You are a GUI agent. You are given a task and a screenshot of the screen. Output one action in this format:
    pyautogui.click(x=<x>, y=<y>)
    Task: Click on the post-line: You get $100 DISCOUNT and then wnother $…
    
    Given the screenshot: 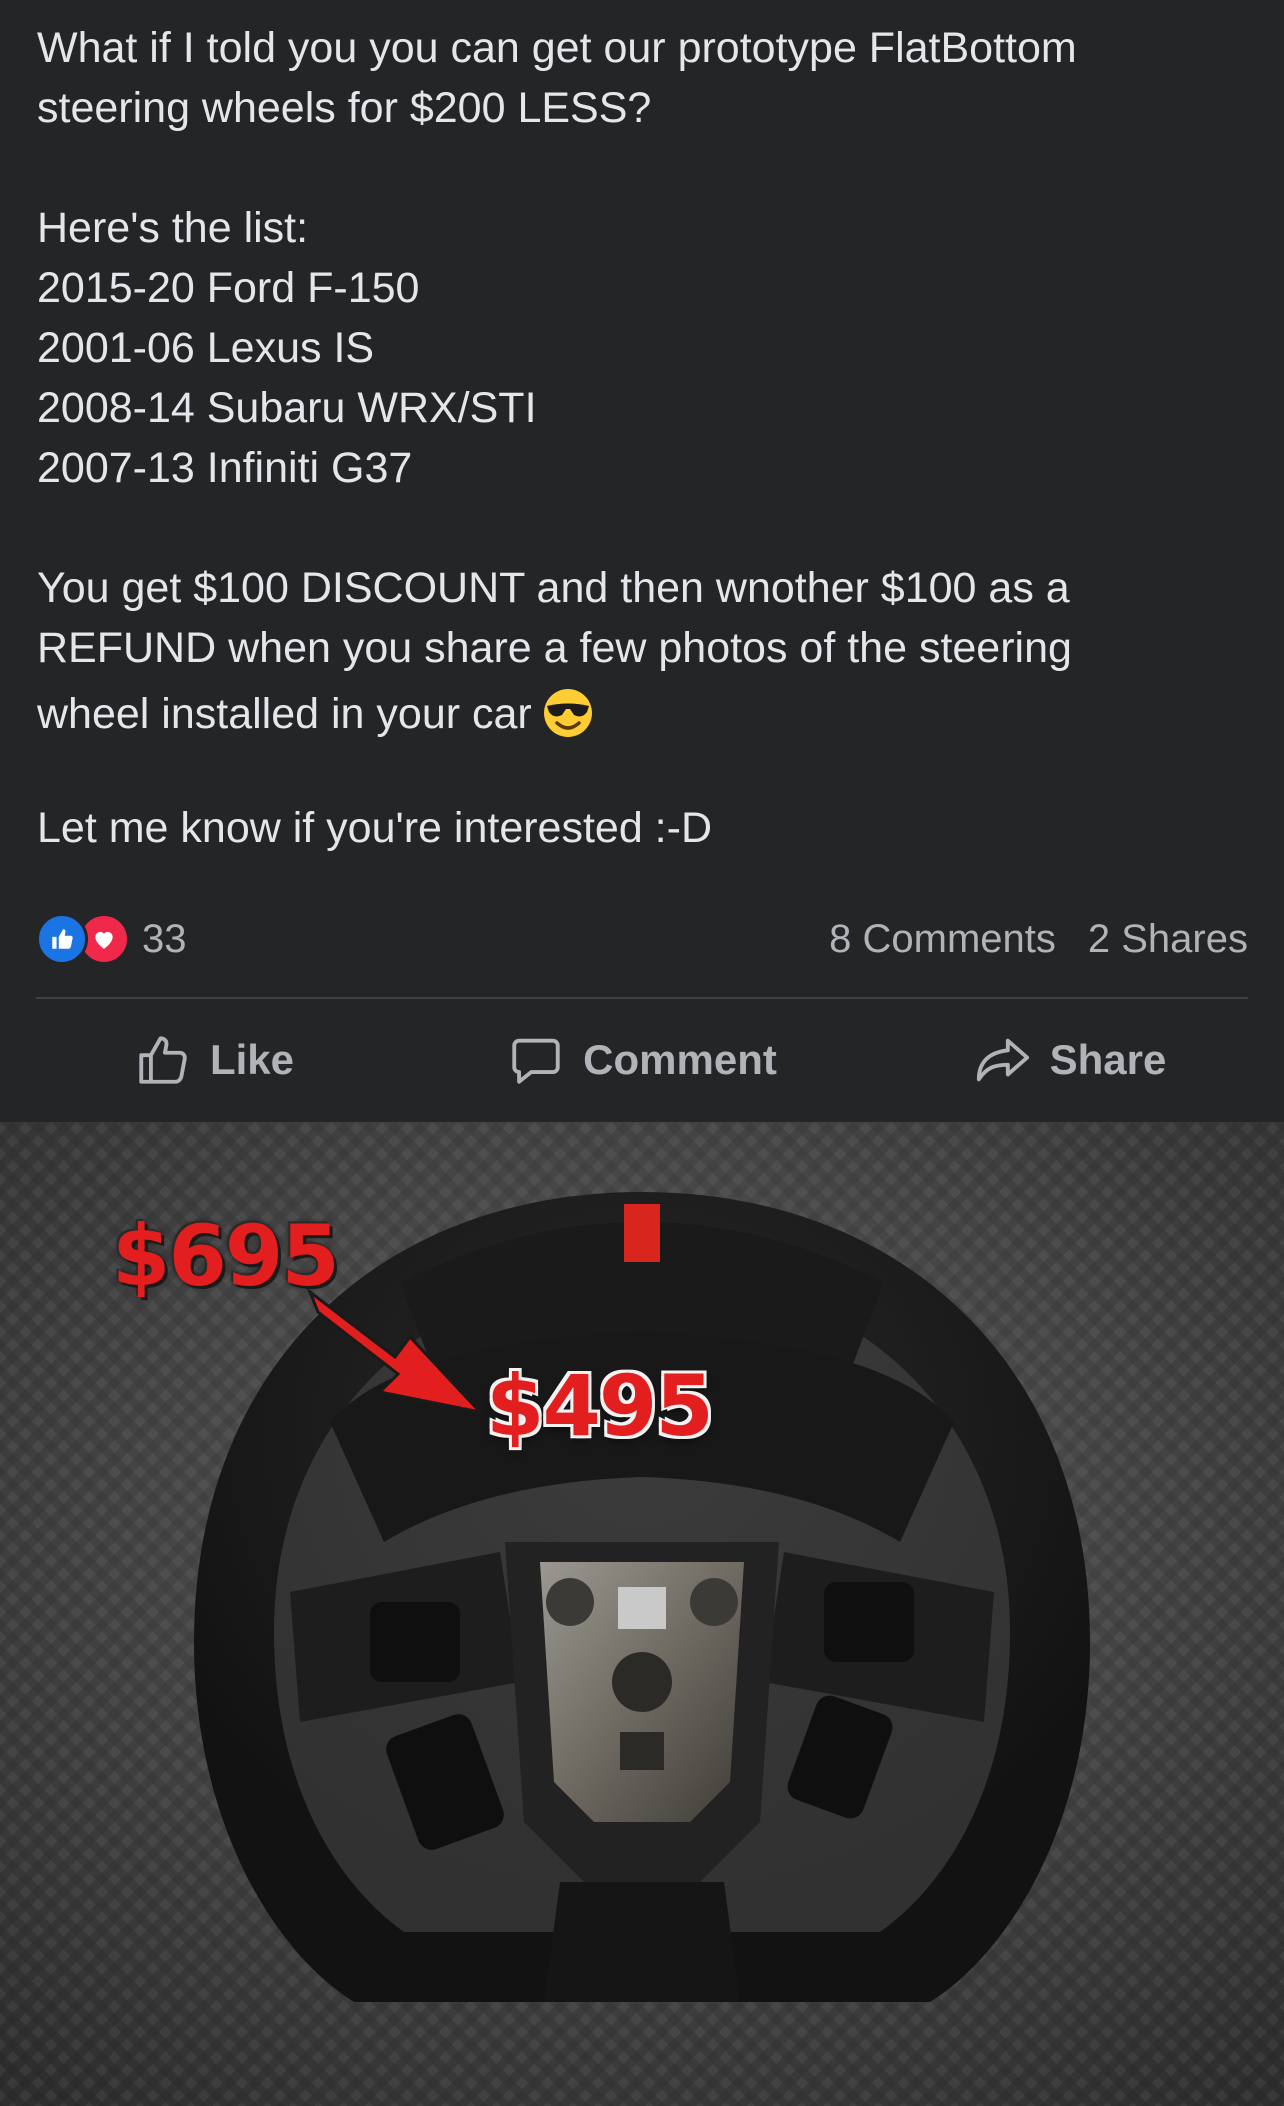 What is the action you would take?
    pyautogui.click(x=553, y=588)
    